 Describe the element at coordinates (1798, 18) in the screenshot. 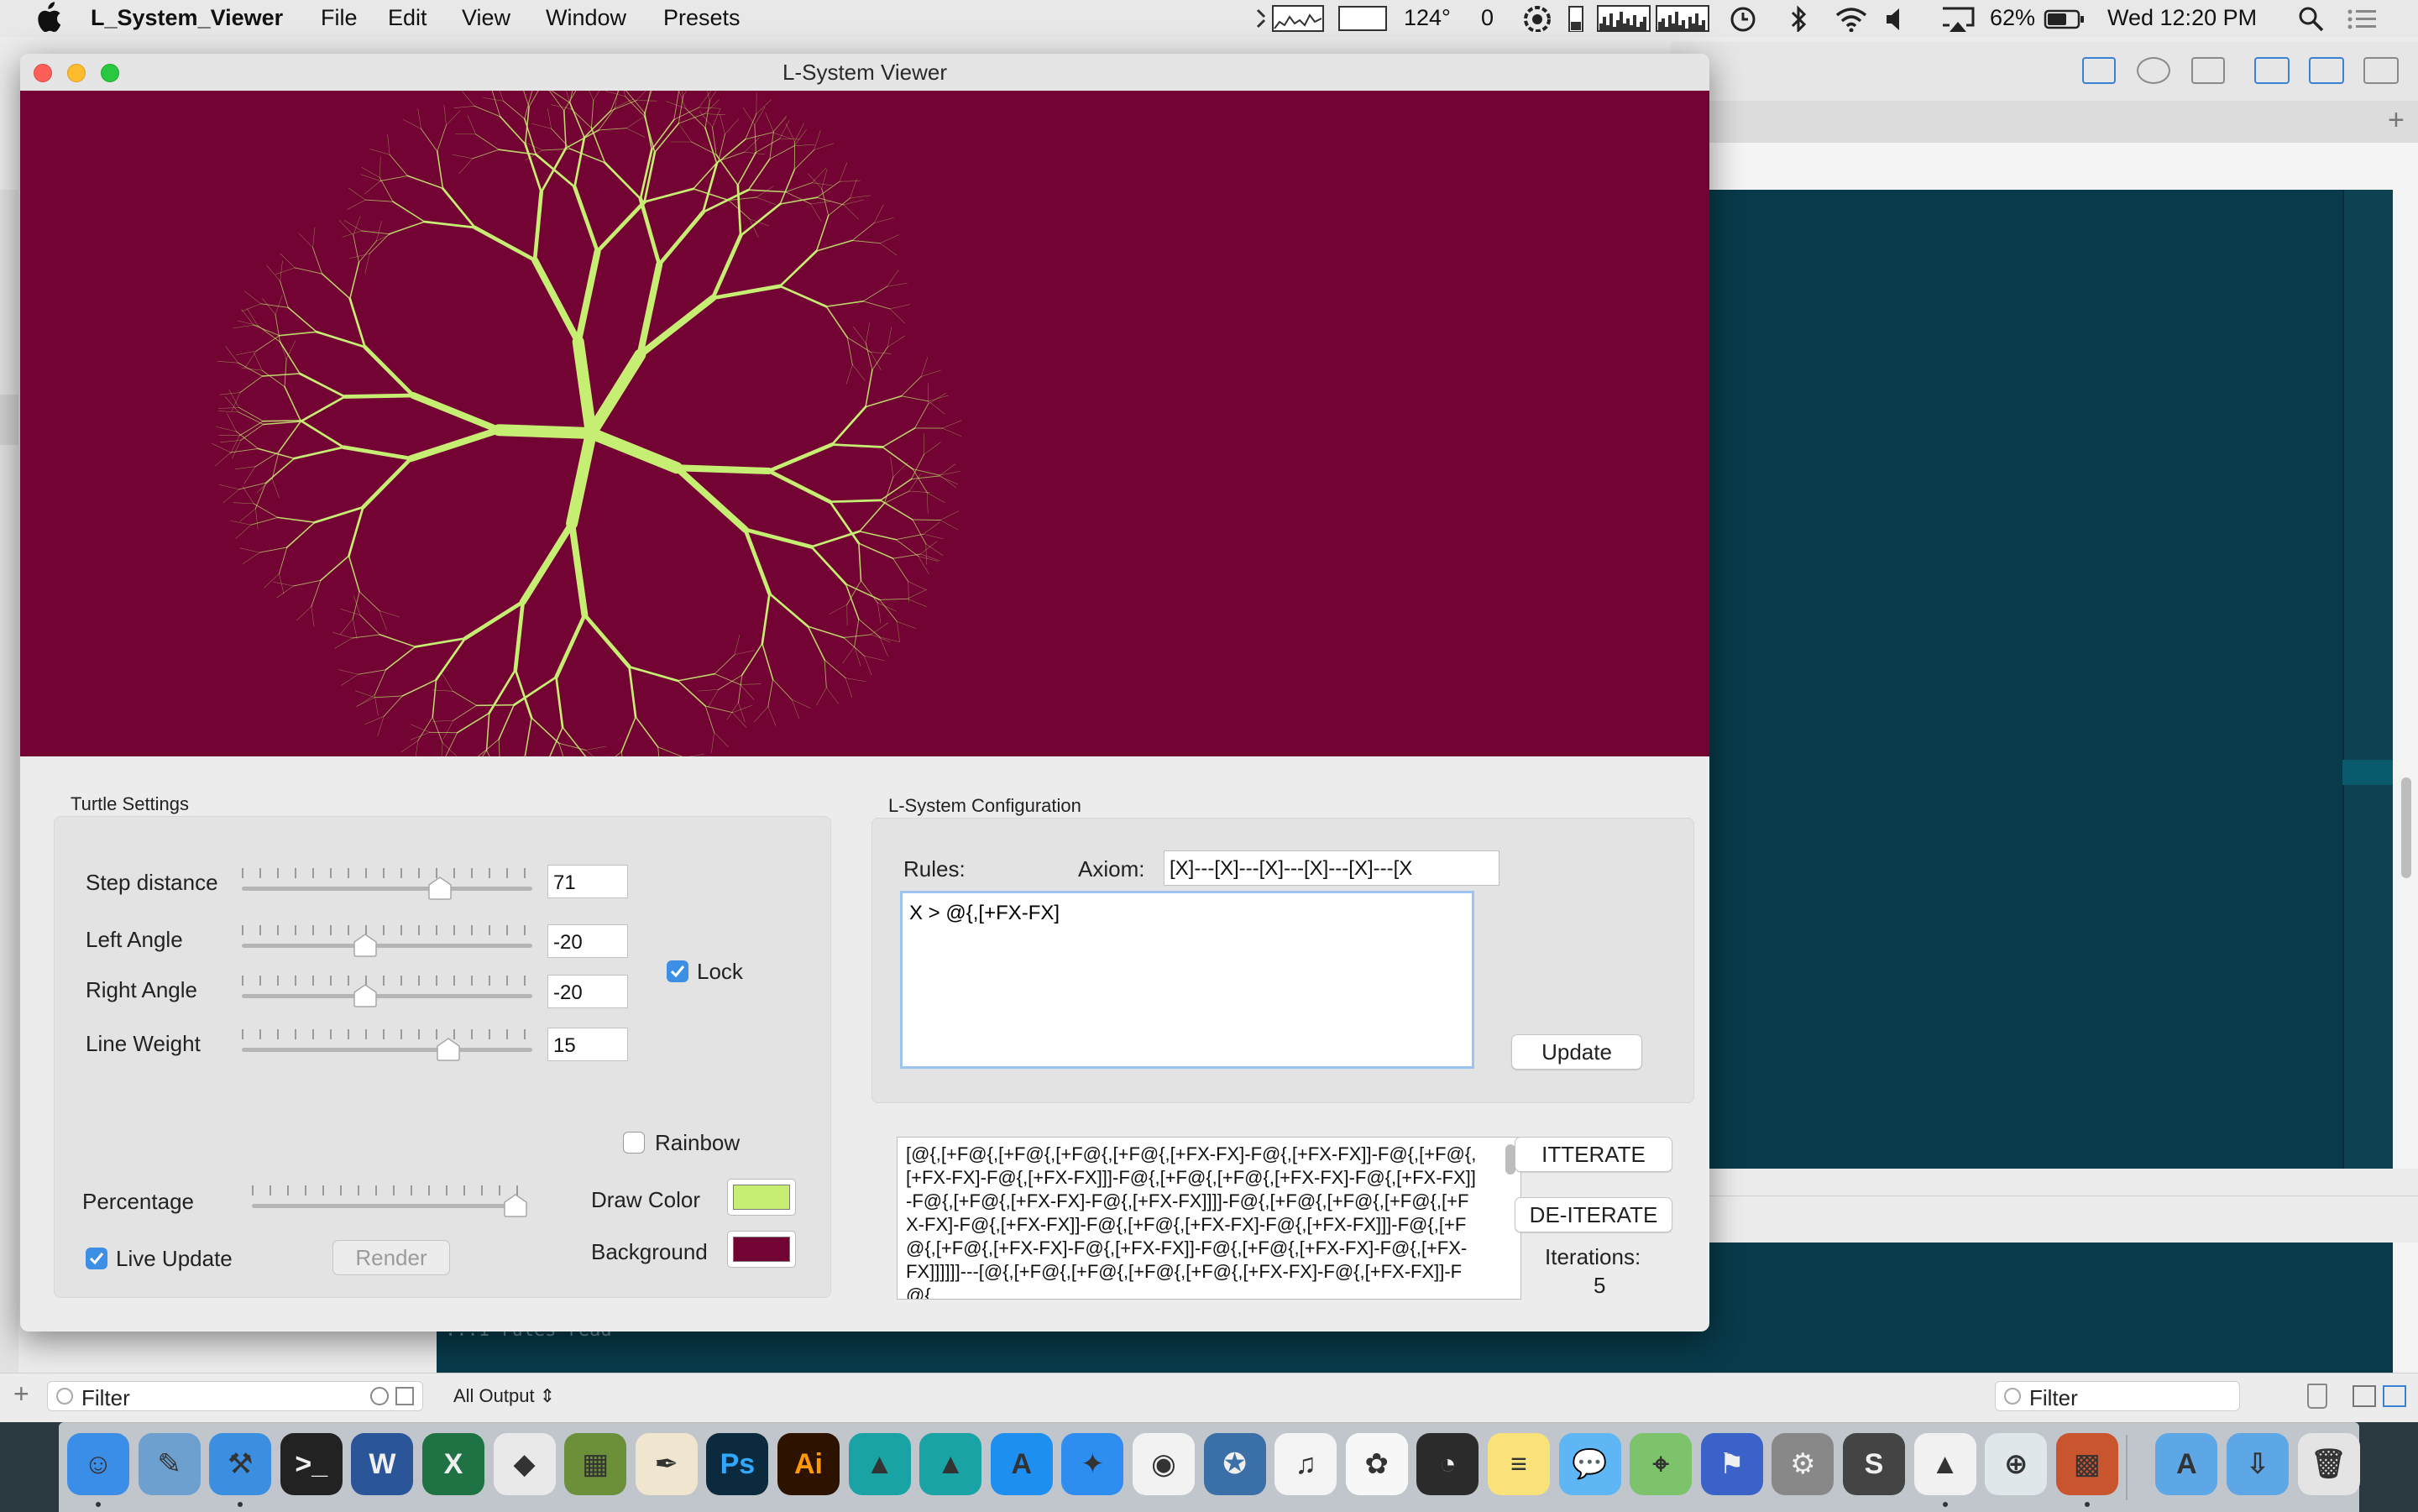

I see `bluetooth-icon` at that location.